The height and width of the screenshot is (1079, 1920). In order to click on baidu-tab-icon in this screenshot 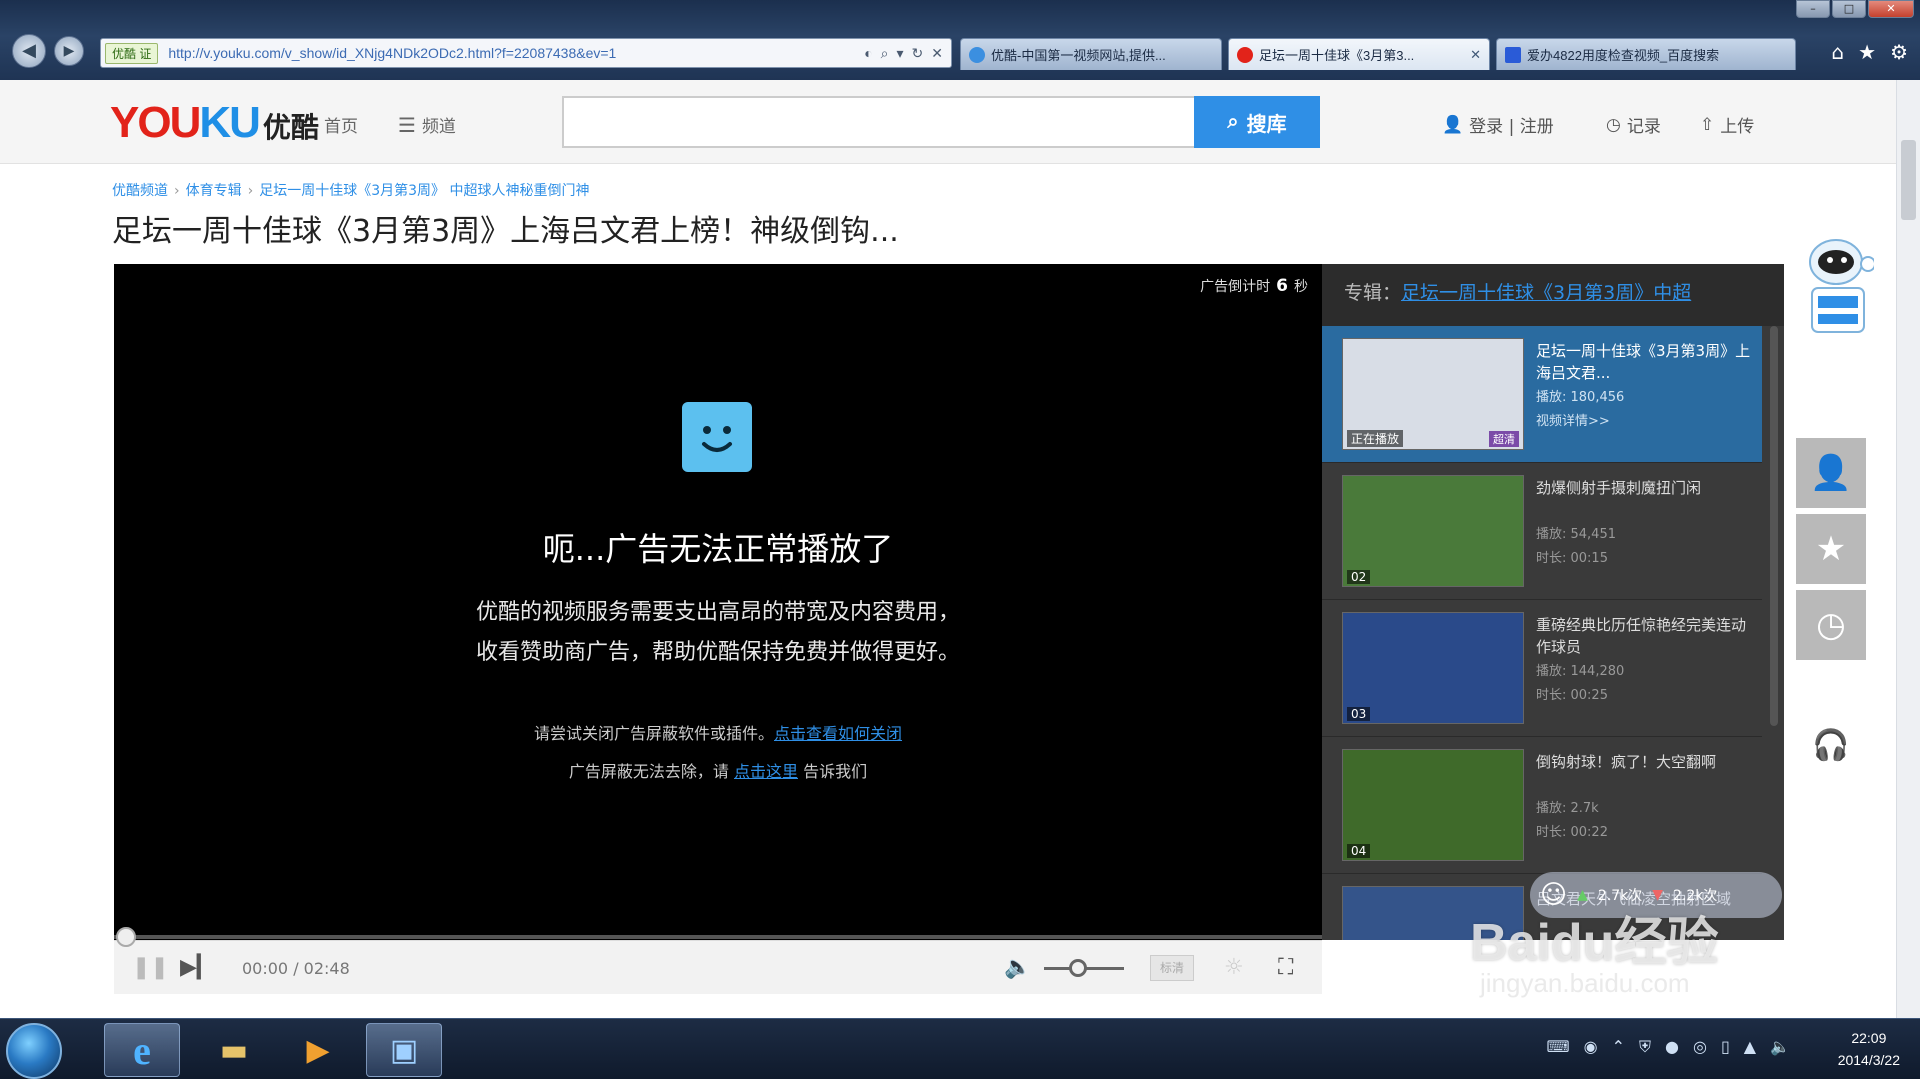, I will do `click(1513, 54)`.